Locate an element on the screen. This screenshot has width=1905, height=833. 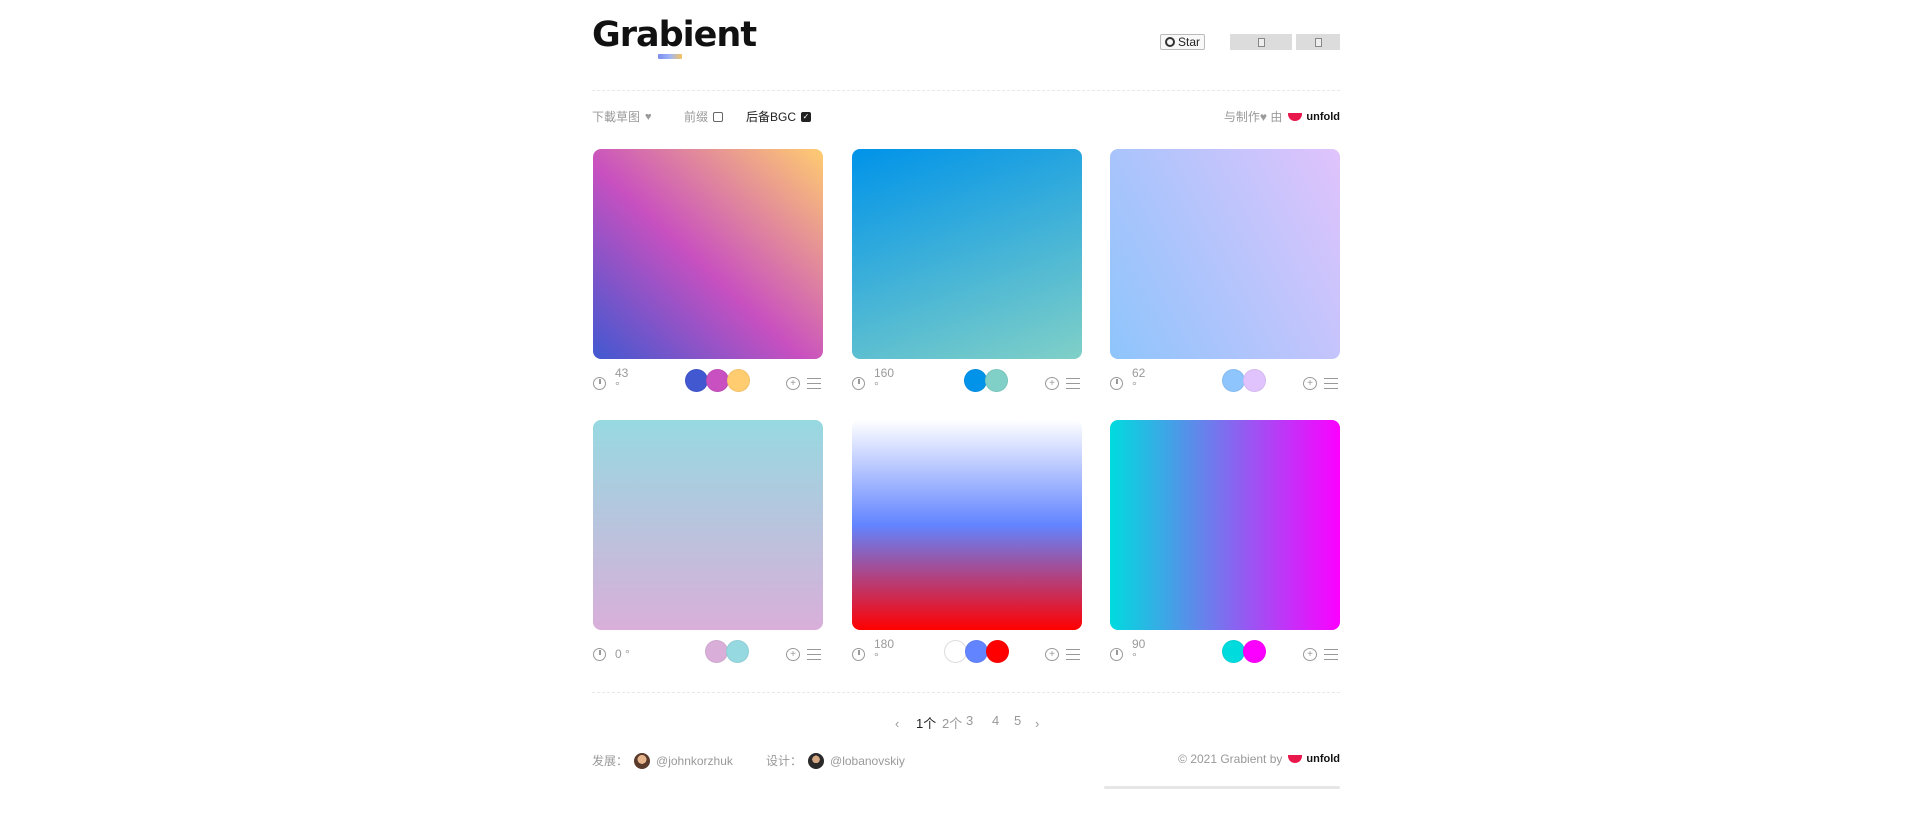
developer-link: @johnkorzhuk is located at coordinates (694, 761).